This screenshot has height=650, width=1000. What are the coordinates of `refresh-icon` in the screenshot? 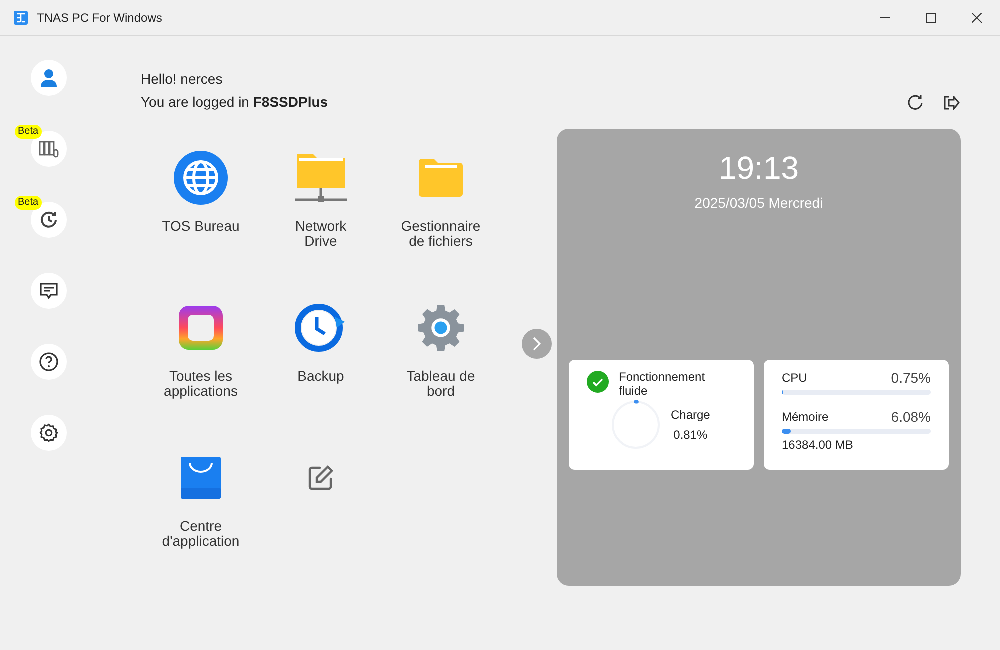 It's located at (916, 103).